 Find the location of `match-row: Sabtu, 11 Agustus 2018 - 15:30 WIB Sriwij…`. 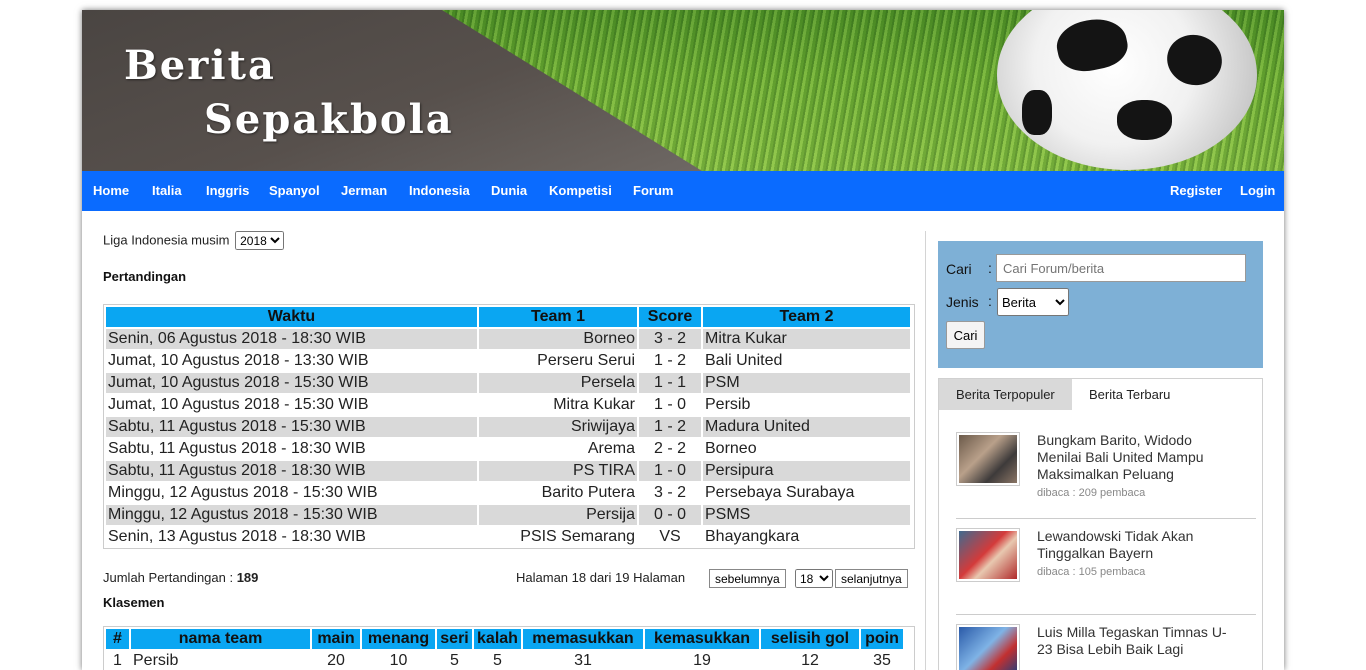

match-row: Sabtu, 11 Agustus 2018 - 15:30 WIB Sriwij… is located at coordinates (508, 427).